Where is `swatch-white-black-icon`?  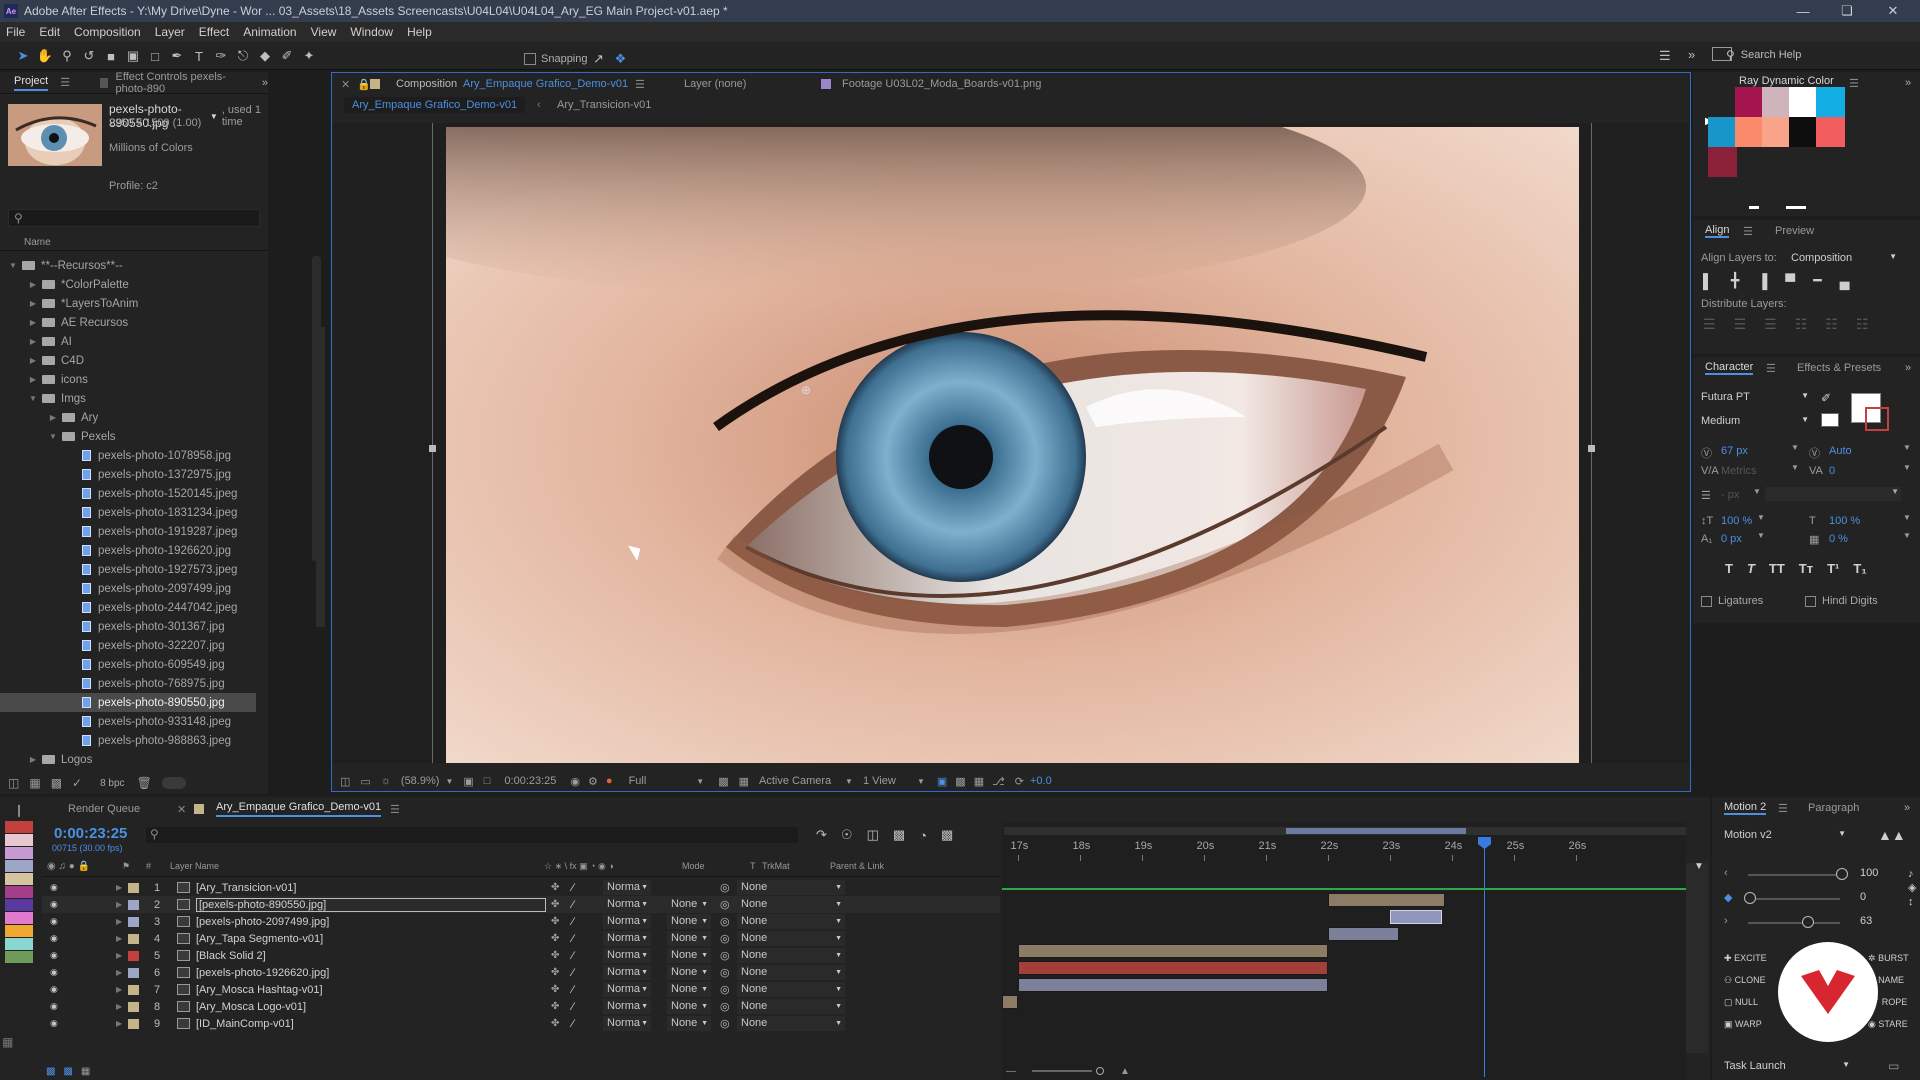
swatch-white-black-icon is located at coordinates (1830, 420).